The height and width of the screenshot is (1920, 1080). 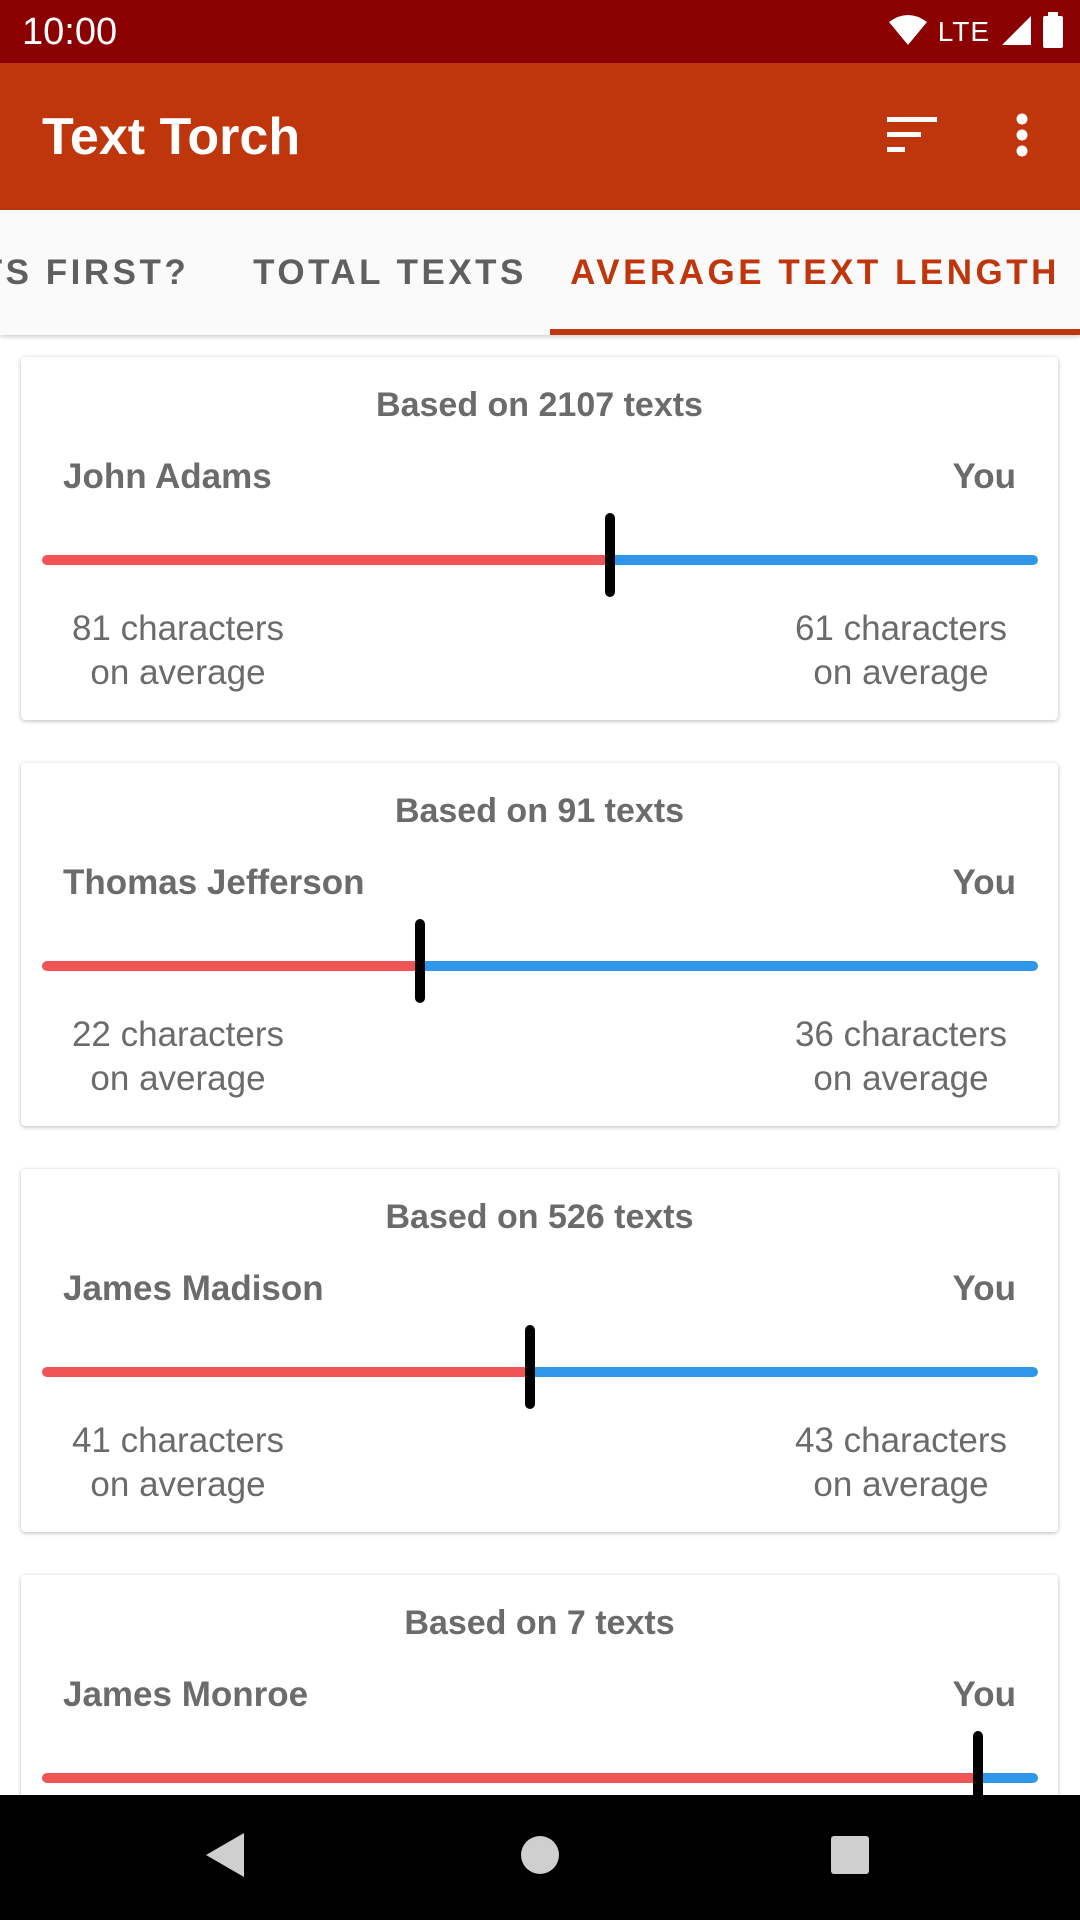 I want to click on status-time: 10:00, so click(x=70, y=32).